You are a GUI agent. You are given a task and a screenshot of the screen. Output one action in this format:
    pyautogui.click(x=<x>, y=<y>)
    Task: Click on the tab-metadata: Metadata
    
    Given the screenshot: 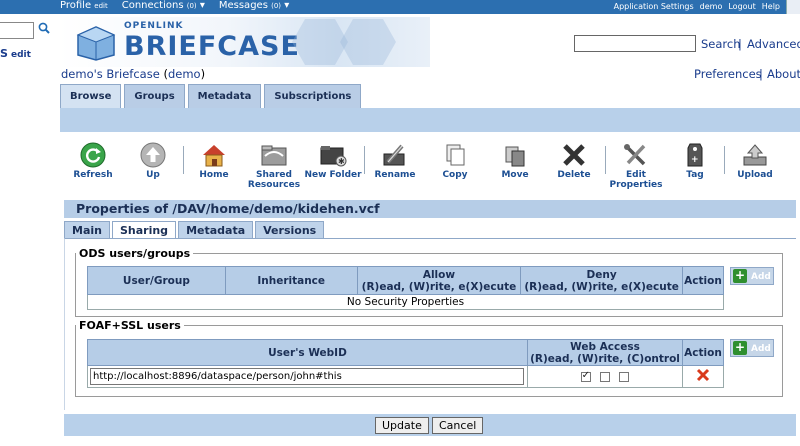 What is the action you would take?
    pyautogui.click(x=224, y=96)
    